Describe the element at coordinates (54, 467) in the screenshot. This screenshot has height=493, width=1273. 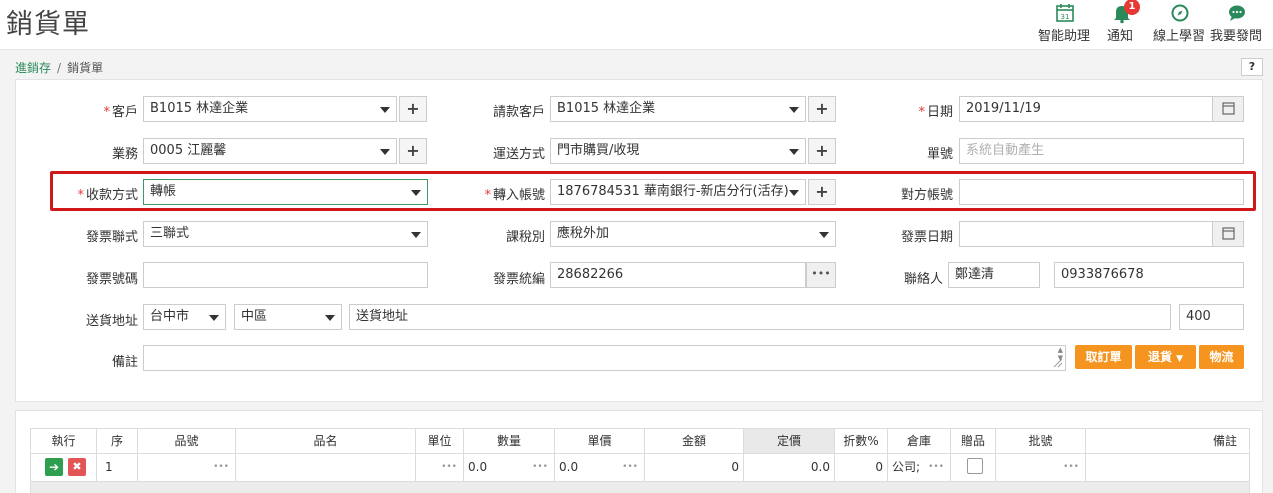
I see `arrow-right-icon: ➔` at that location.